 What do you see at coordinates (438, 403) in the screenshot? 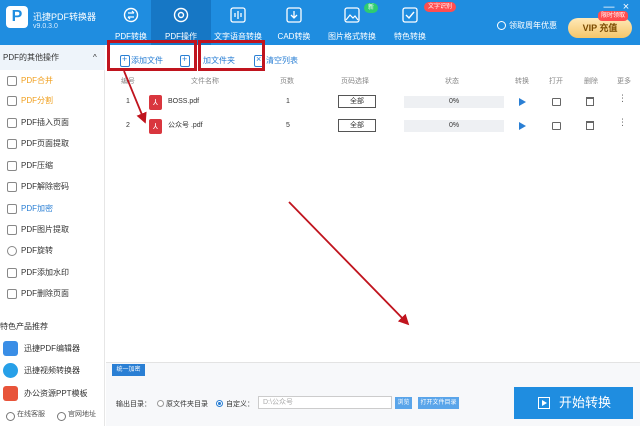
I see `open-folder-button: 打开文件目录` at bounding box center [438, 403].